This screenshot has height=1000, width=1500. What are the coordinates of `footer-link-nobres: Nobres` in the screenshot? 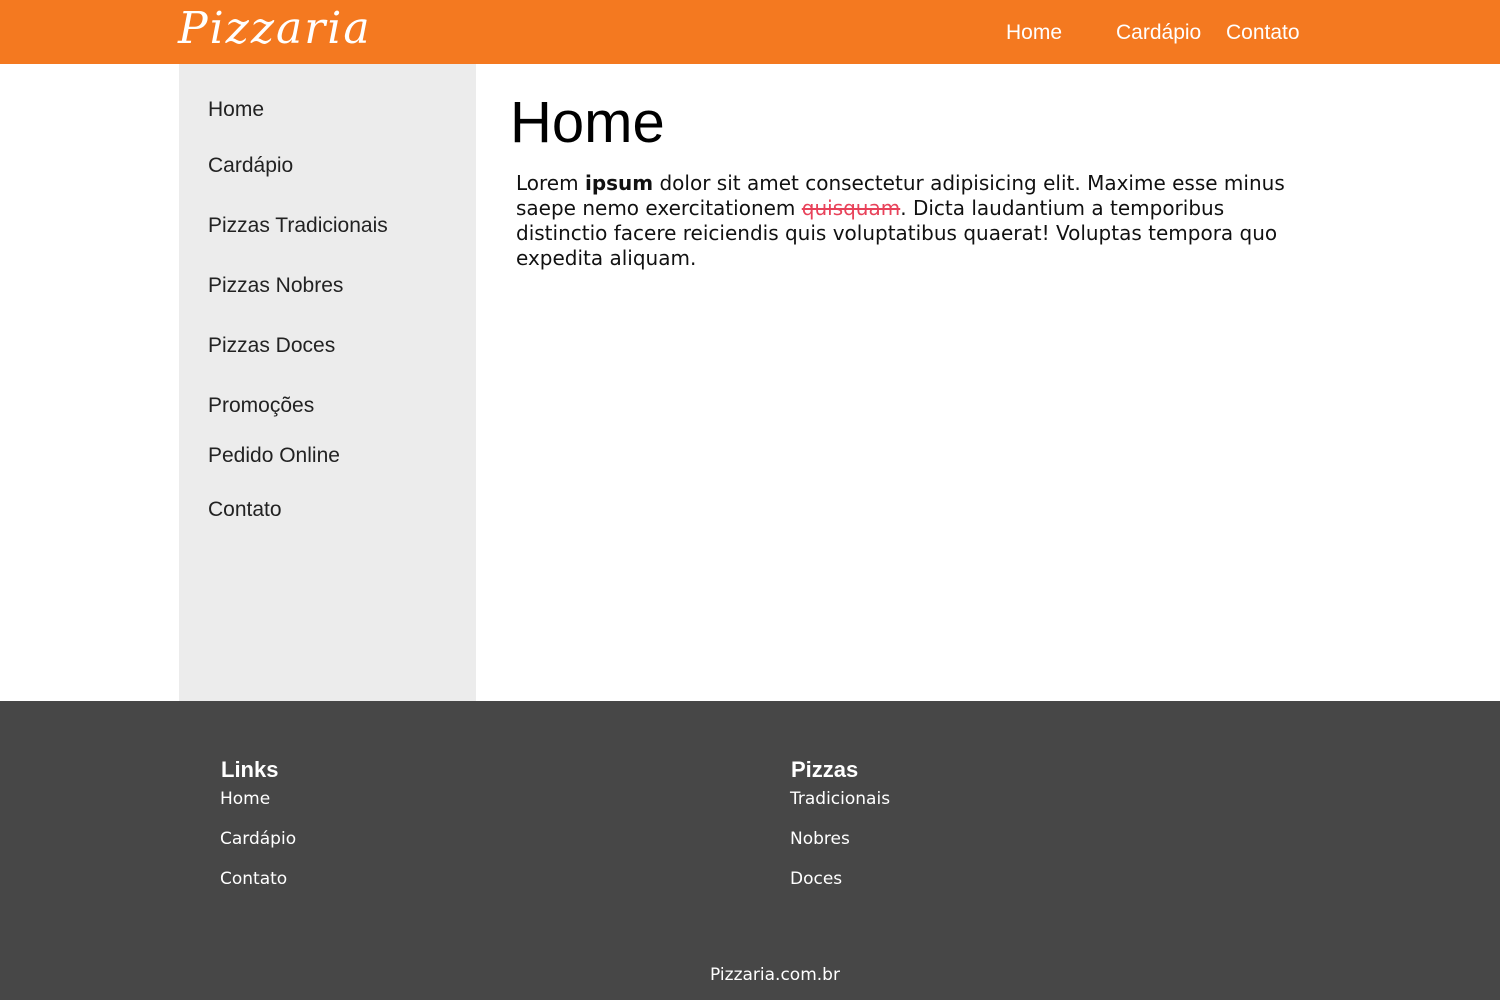 It's located at (840, 839).